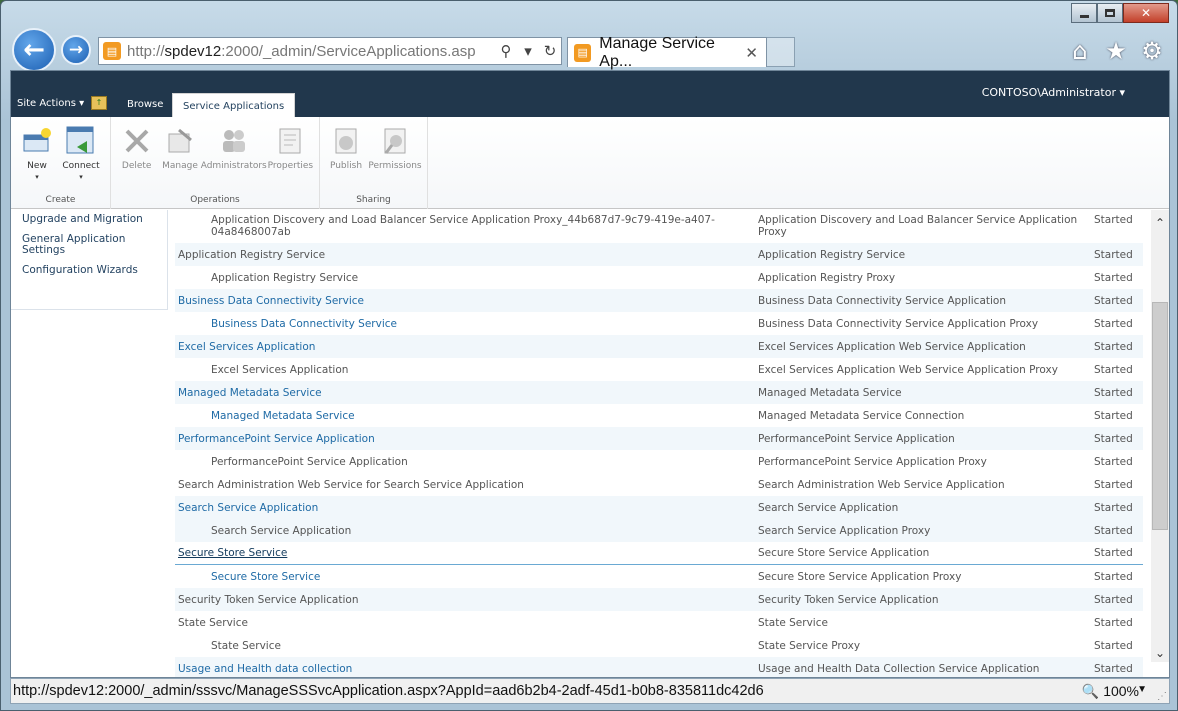 Image resolution: width=1178 pixels, height=711 pixels. Describe the element at coordinates (528, 51) in the screenshot. I see `dropdown-arrow-icon: ▾` at that location.